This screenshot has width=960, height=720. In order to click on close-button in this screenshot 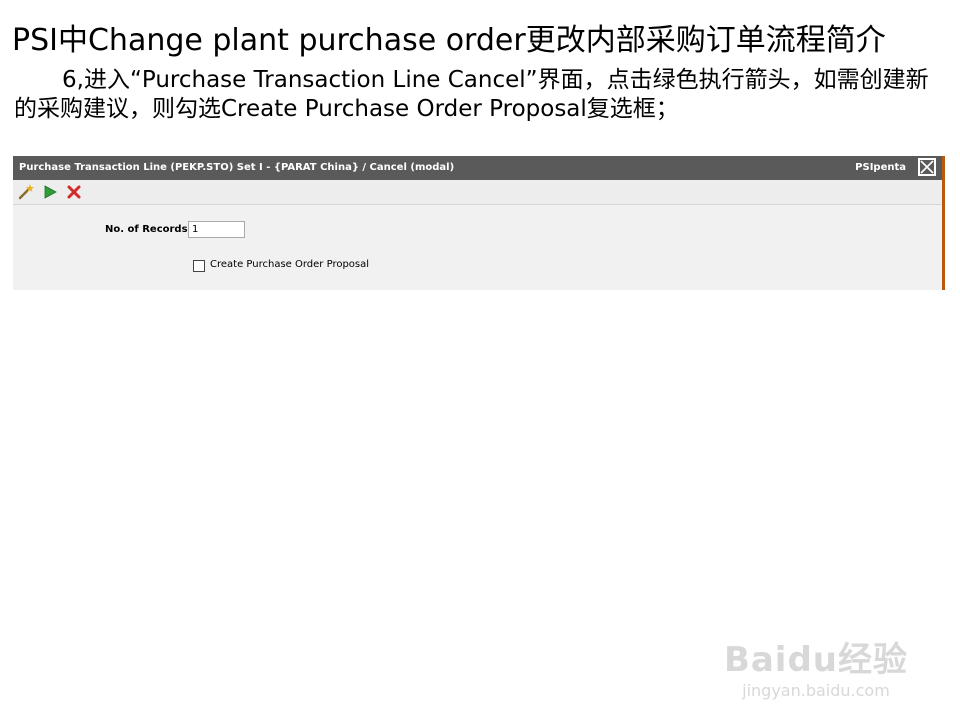, I will do `click(927, 167)`.